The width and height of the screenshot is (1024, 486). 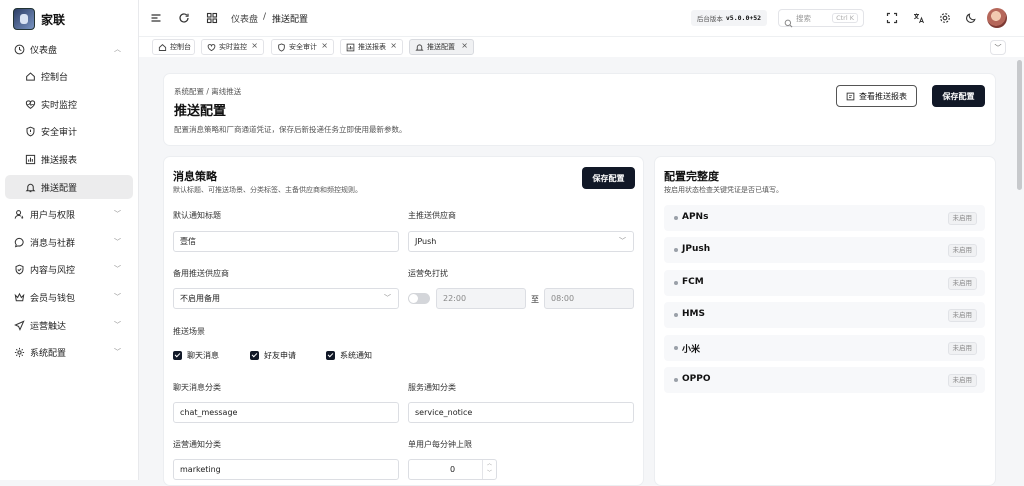 I want to click on primary-provider-value: JPush, so click(x=426, y=241).